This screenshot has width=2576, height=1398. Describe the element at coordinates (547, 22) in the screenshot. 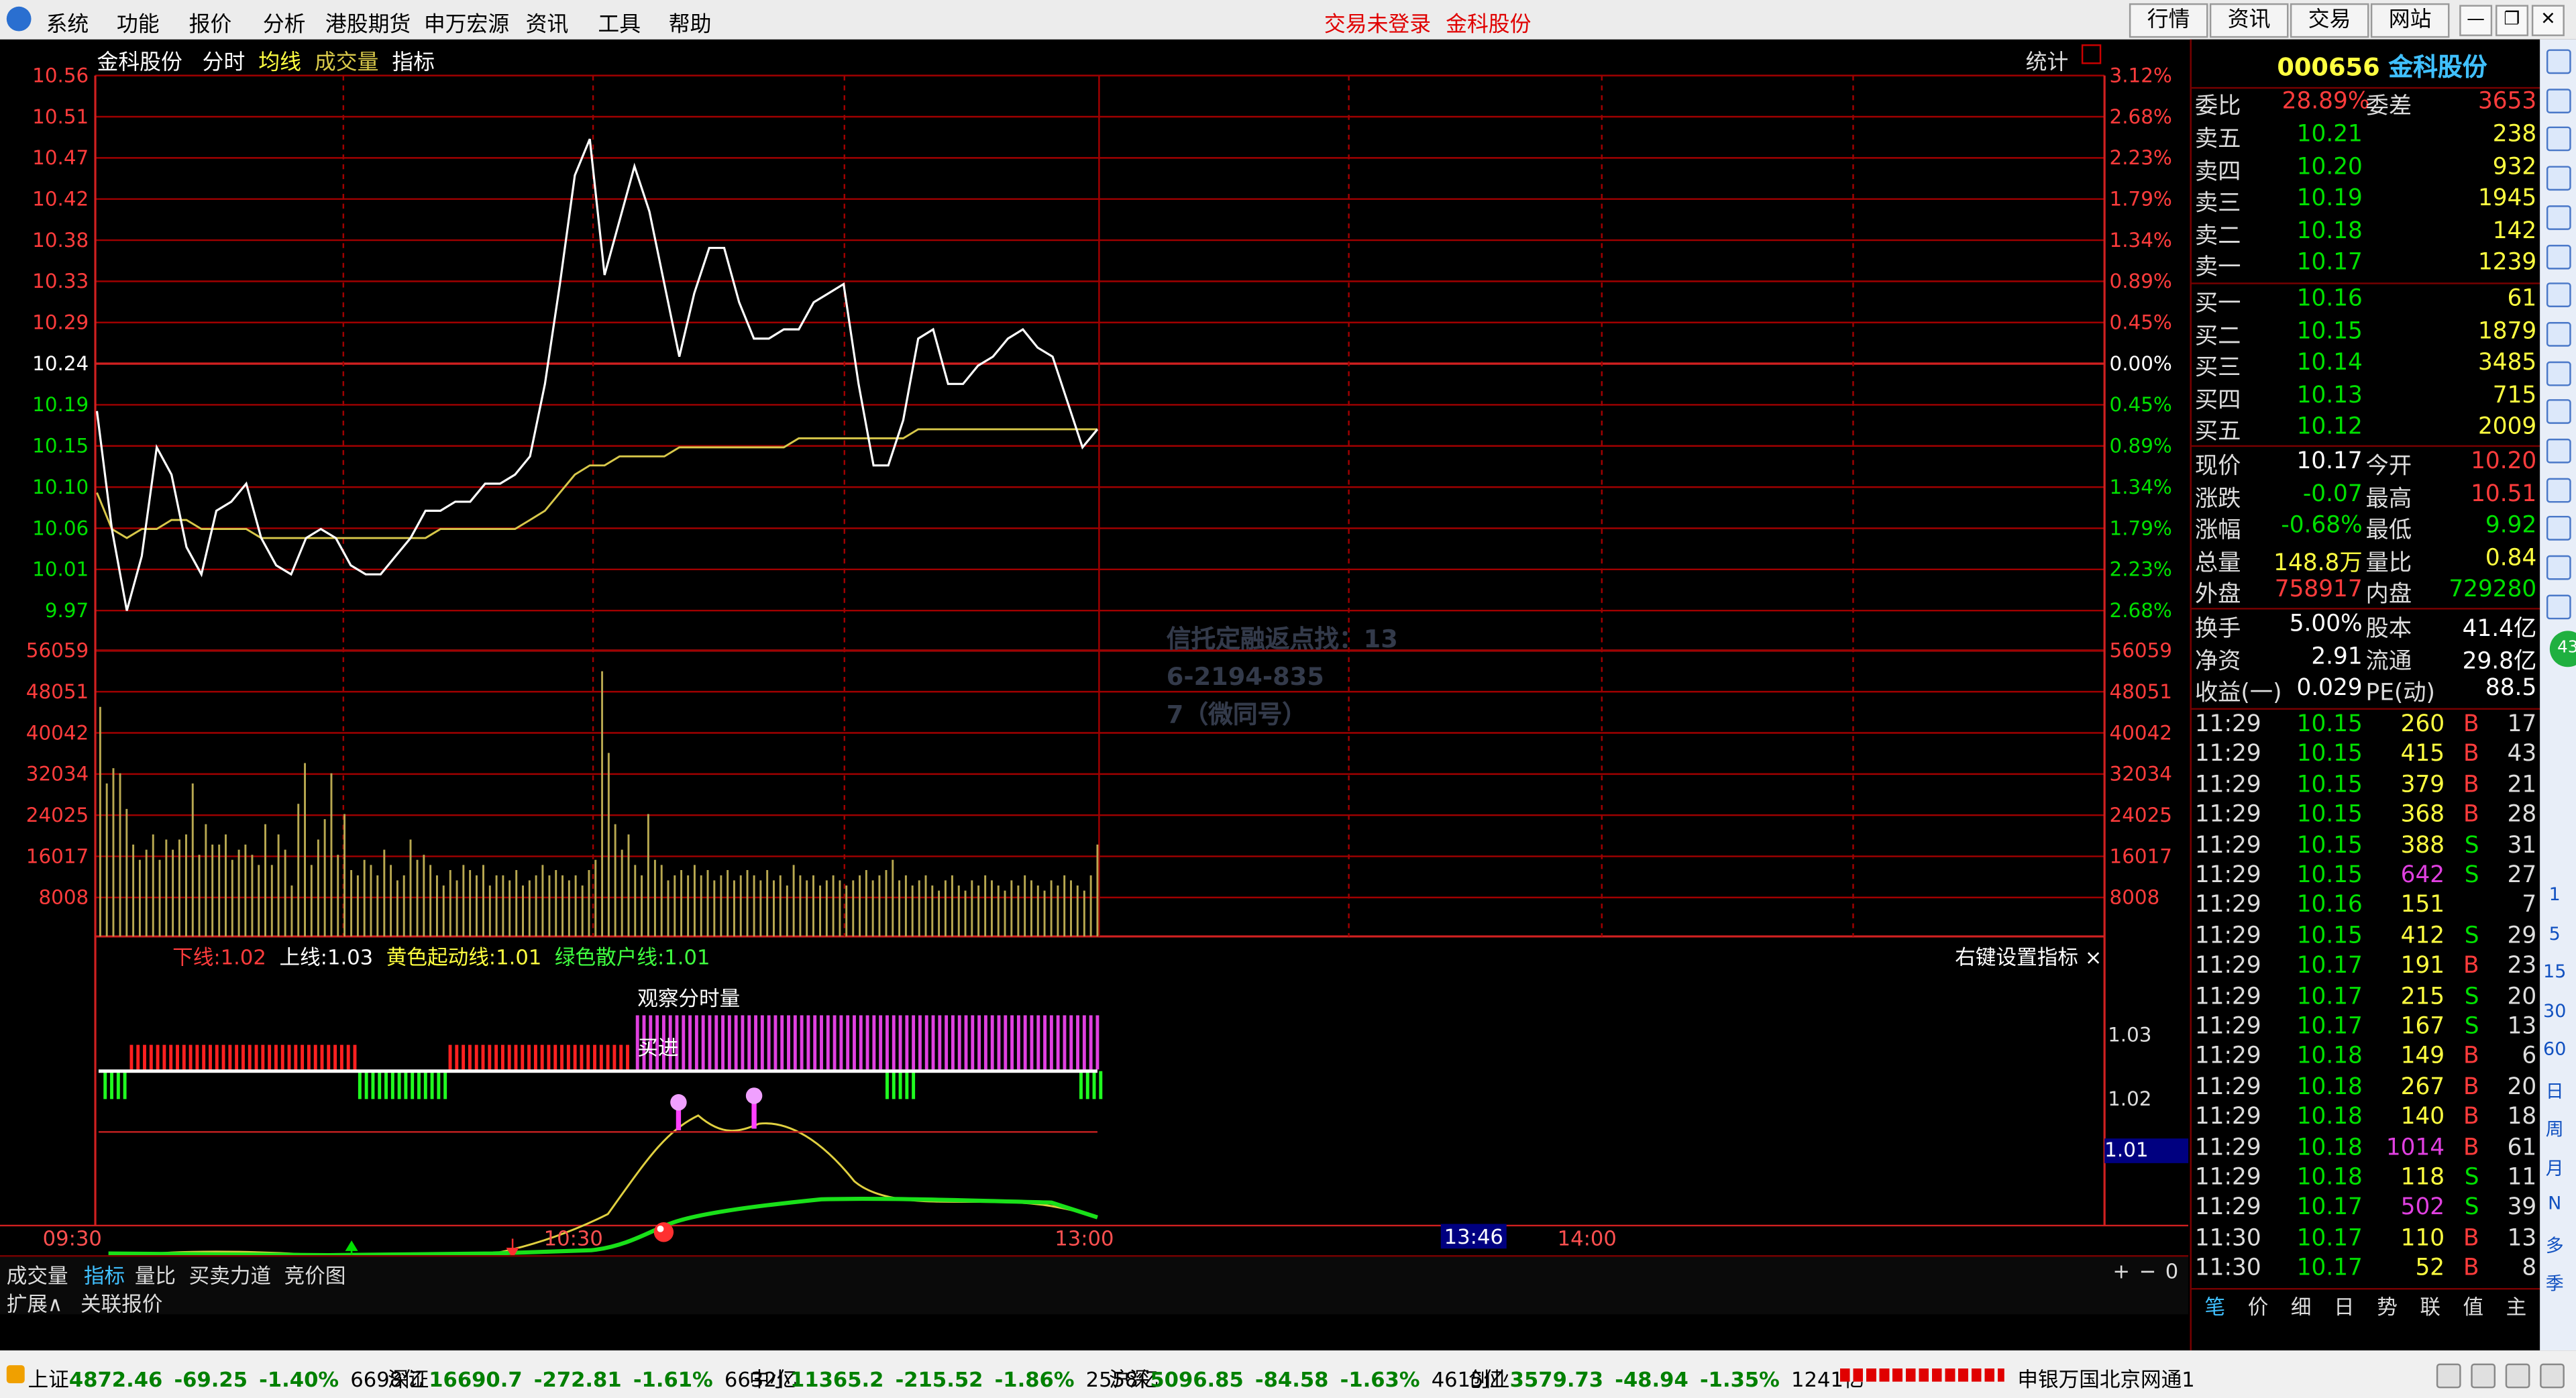

I see `menu-news: 资讯` at that location.